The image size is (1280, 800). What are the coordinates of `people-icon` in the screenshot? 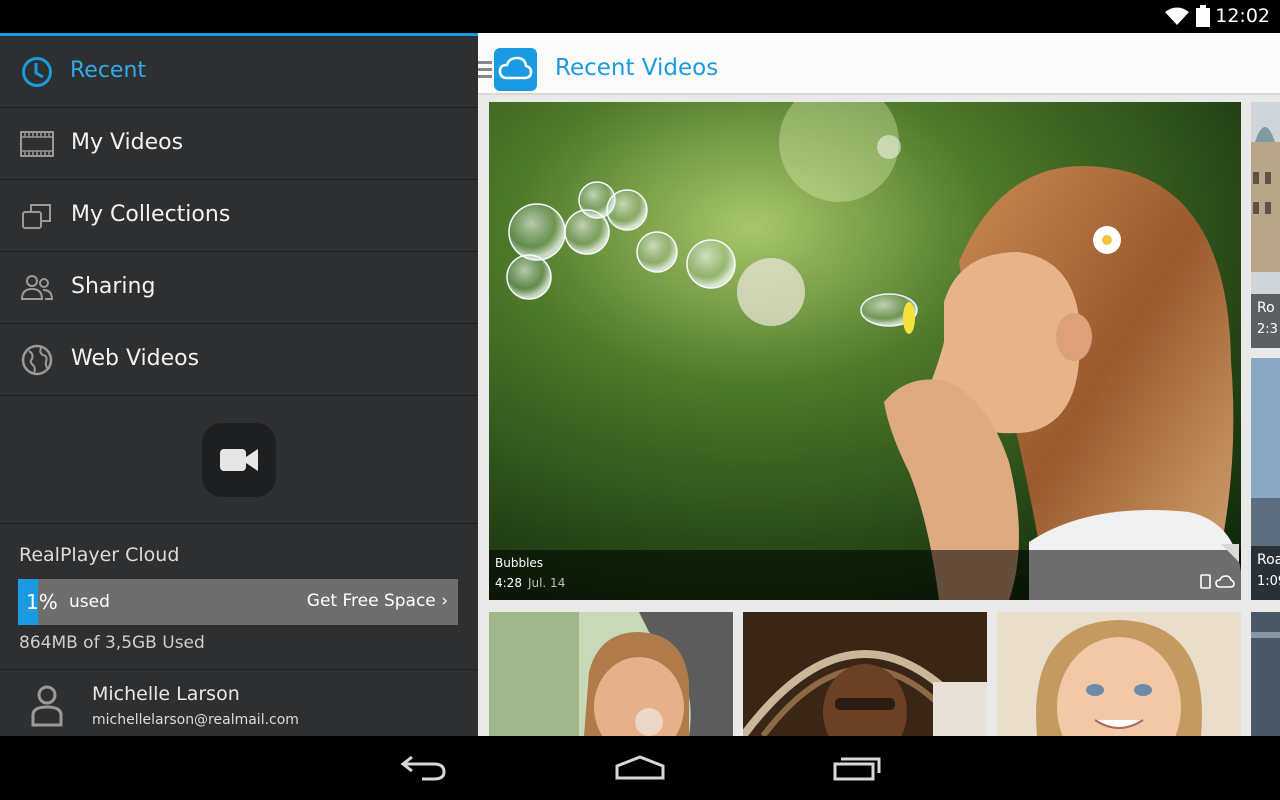 It's located at (37, 287).